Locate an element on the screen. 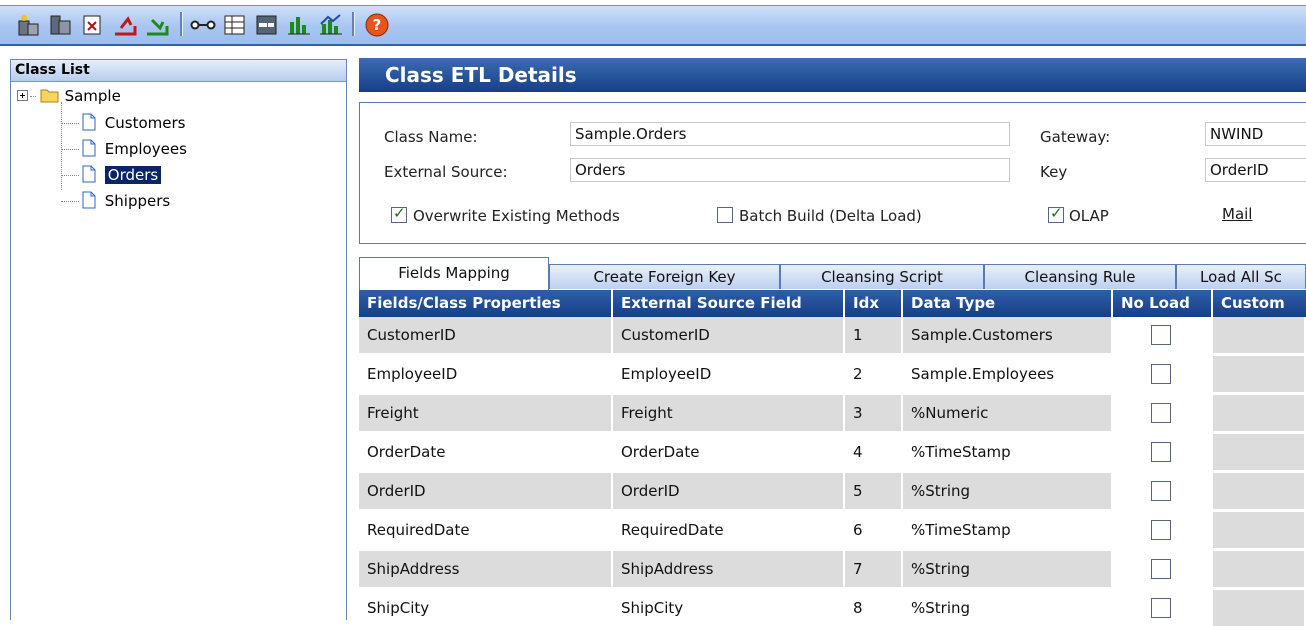  tab-create-foreign-key: Create Foreign Key is located at coordinates (664, 276).